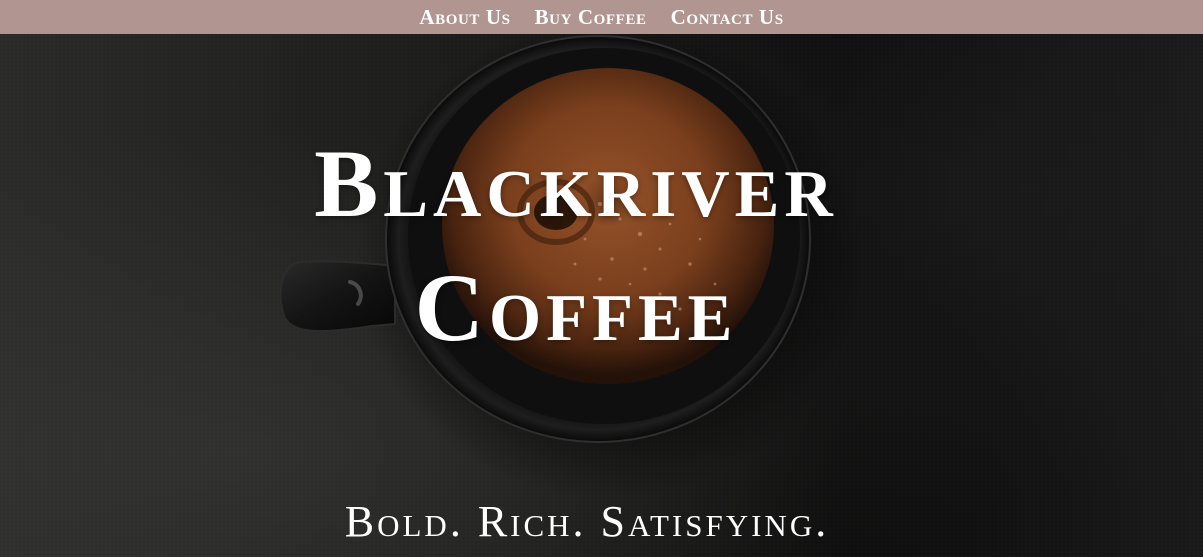 This screenshot has height=557, width=1203. What do you see at coordinates (576, 183) in the screenshot?
I see `brand-title-line-1: Blackriver` at bounding box center [576, 183].